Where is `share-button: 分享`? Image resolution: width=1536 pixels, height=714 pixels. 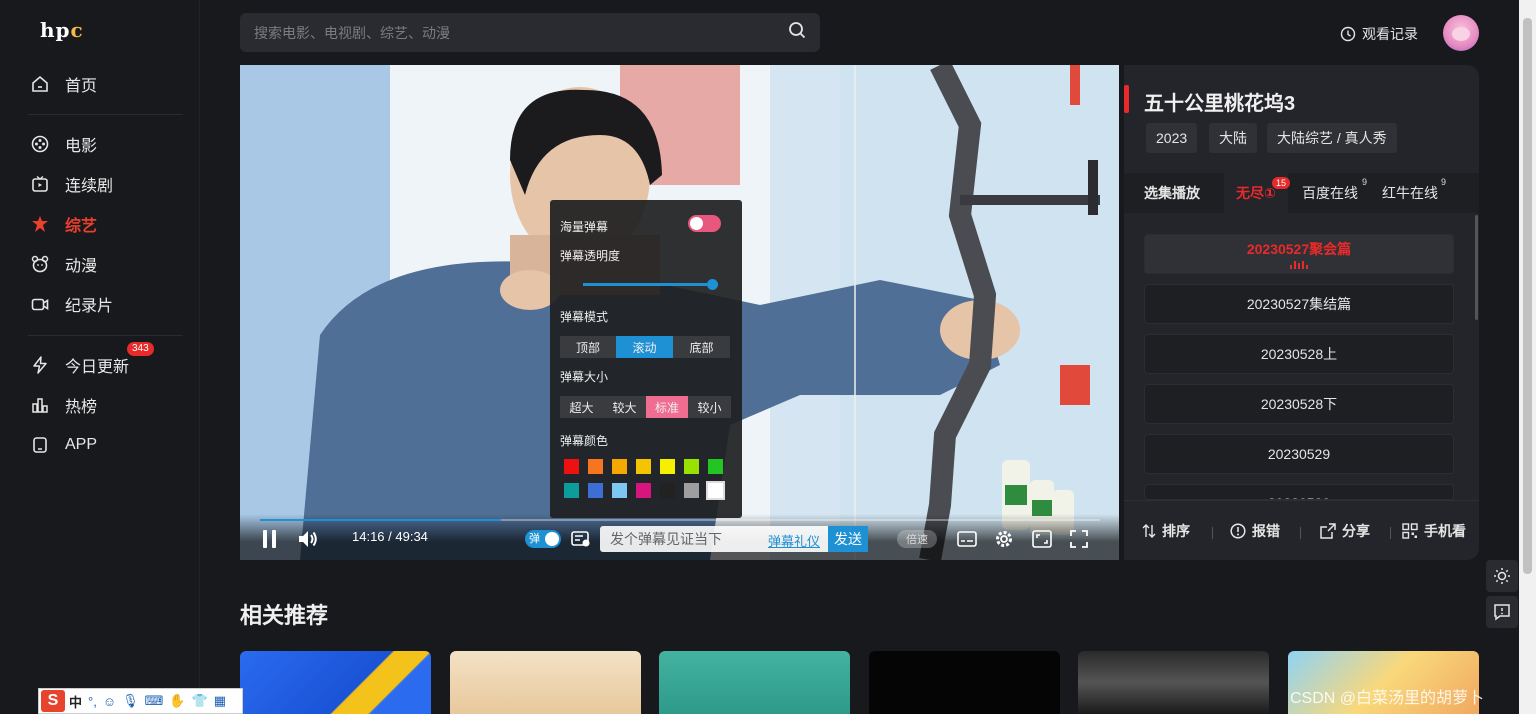 share-button: 分享 is located at coordinates (1345, 531).